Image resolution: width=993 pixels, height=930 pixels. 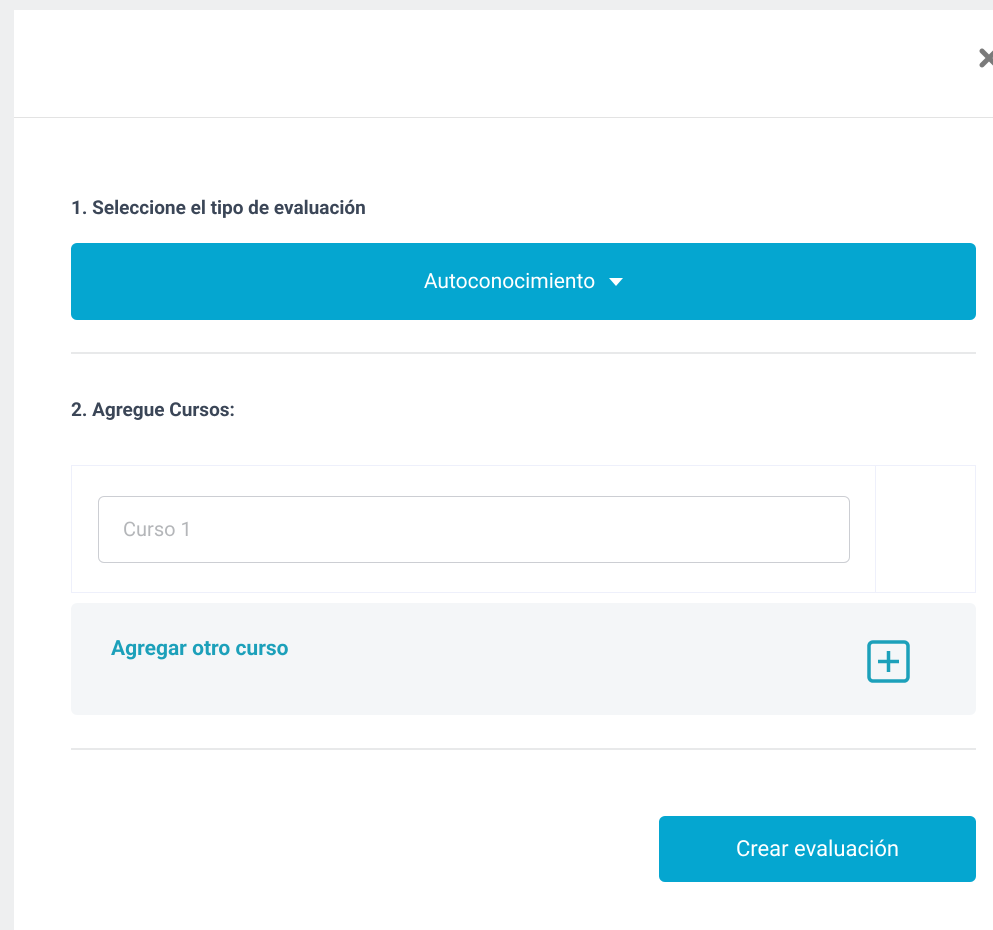 I want to click on add-course-link: Agregar otro curso, so click(x=200, y=649).